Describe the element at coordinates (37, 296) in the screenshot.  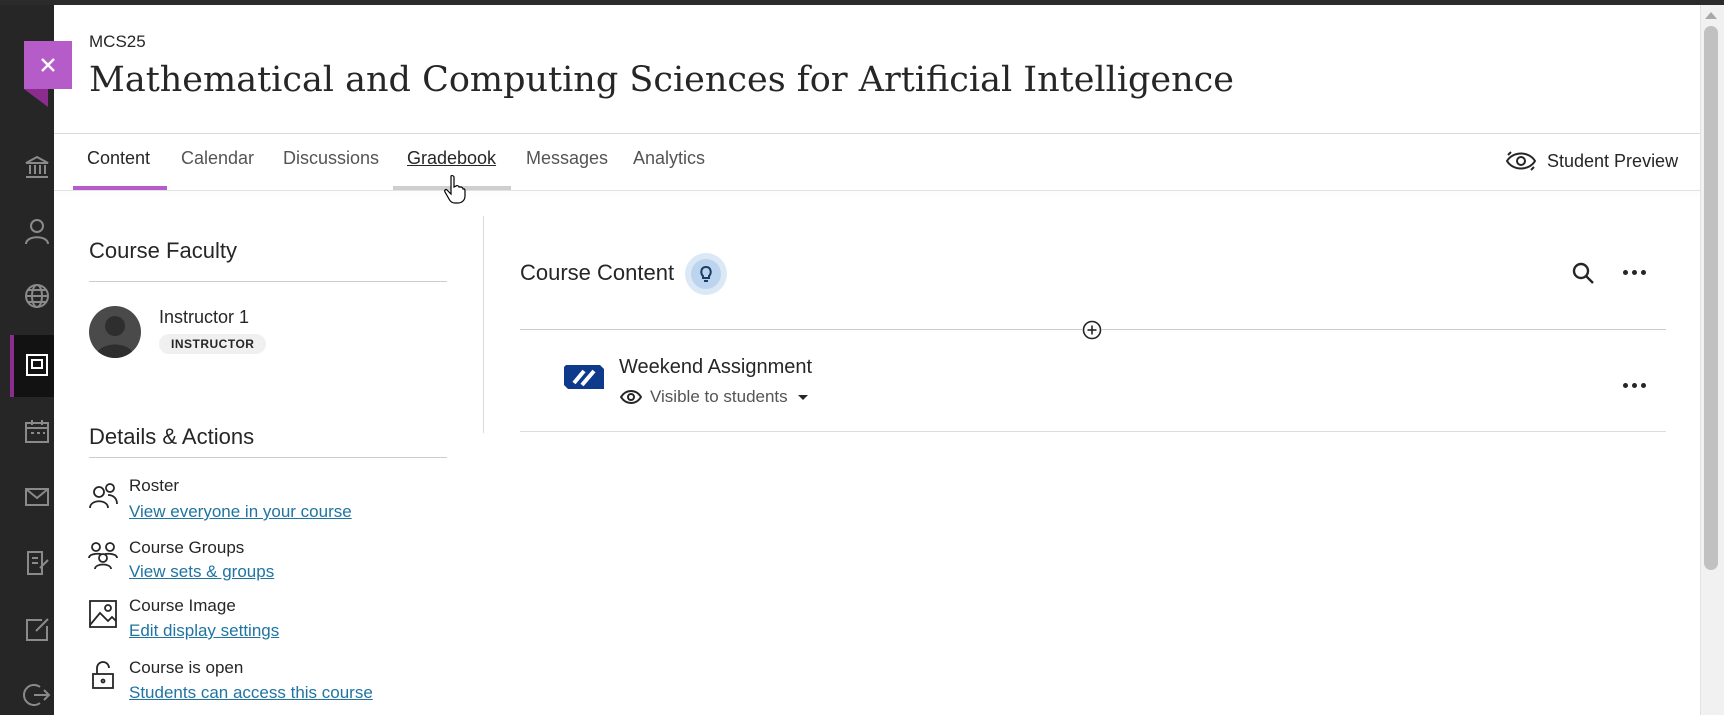
I see `globe-icon` at that location.